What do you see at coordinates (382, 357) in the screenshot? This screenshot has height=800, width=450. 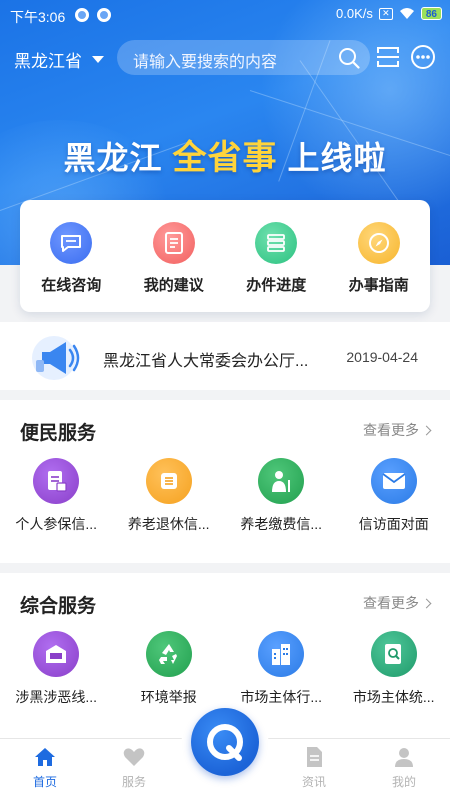 I see `notice-date: 2019-04-24` at bounding box center [382, 357].